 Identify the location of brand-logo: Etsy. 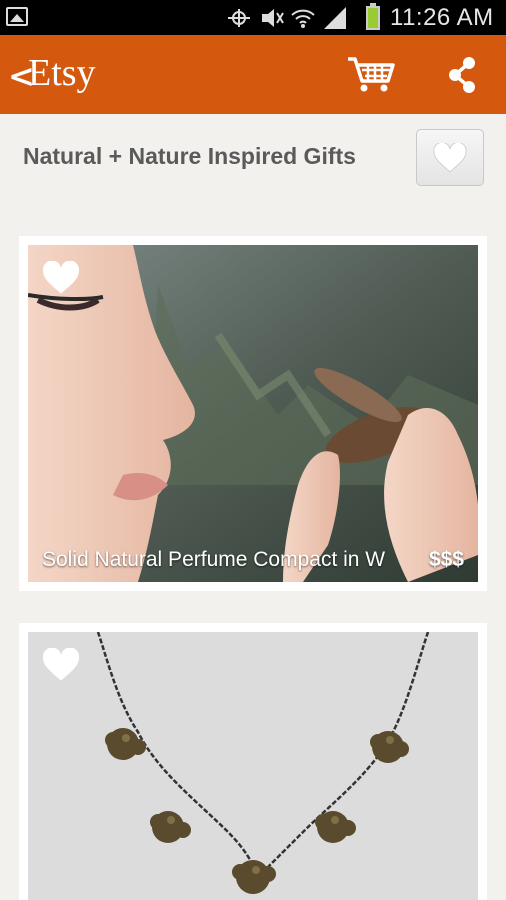
(62, 73).